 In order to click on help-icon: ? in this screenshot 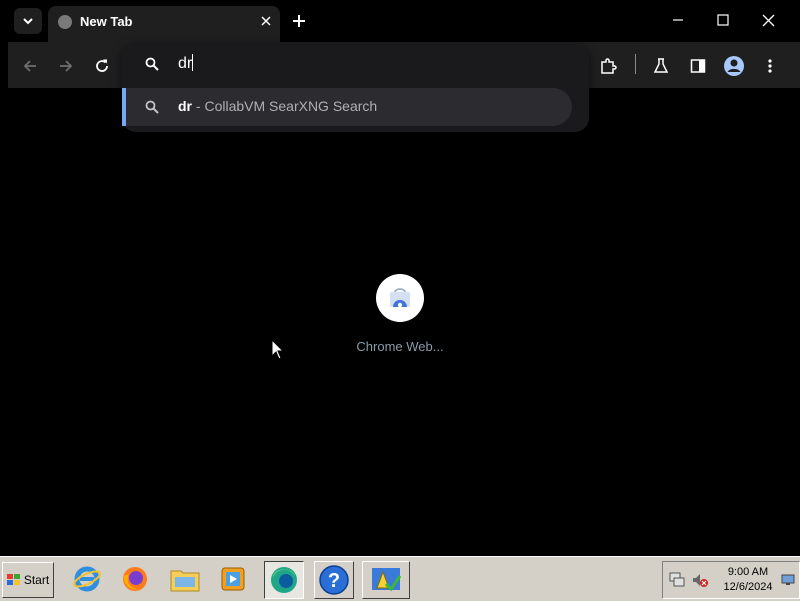, I will do `click(334, 580)`.